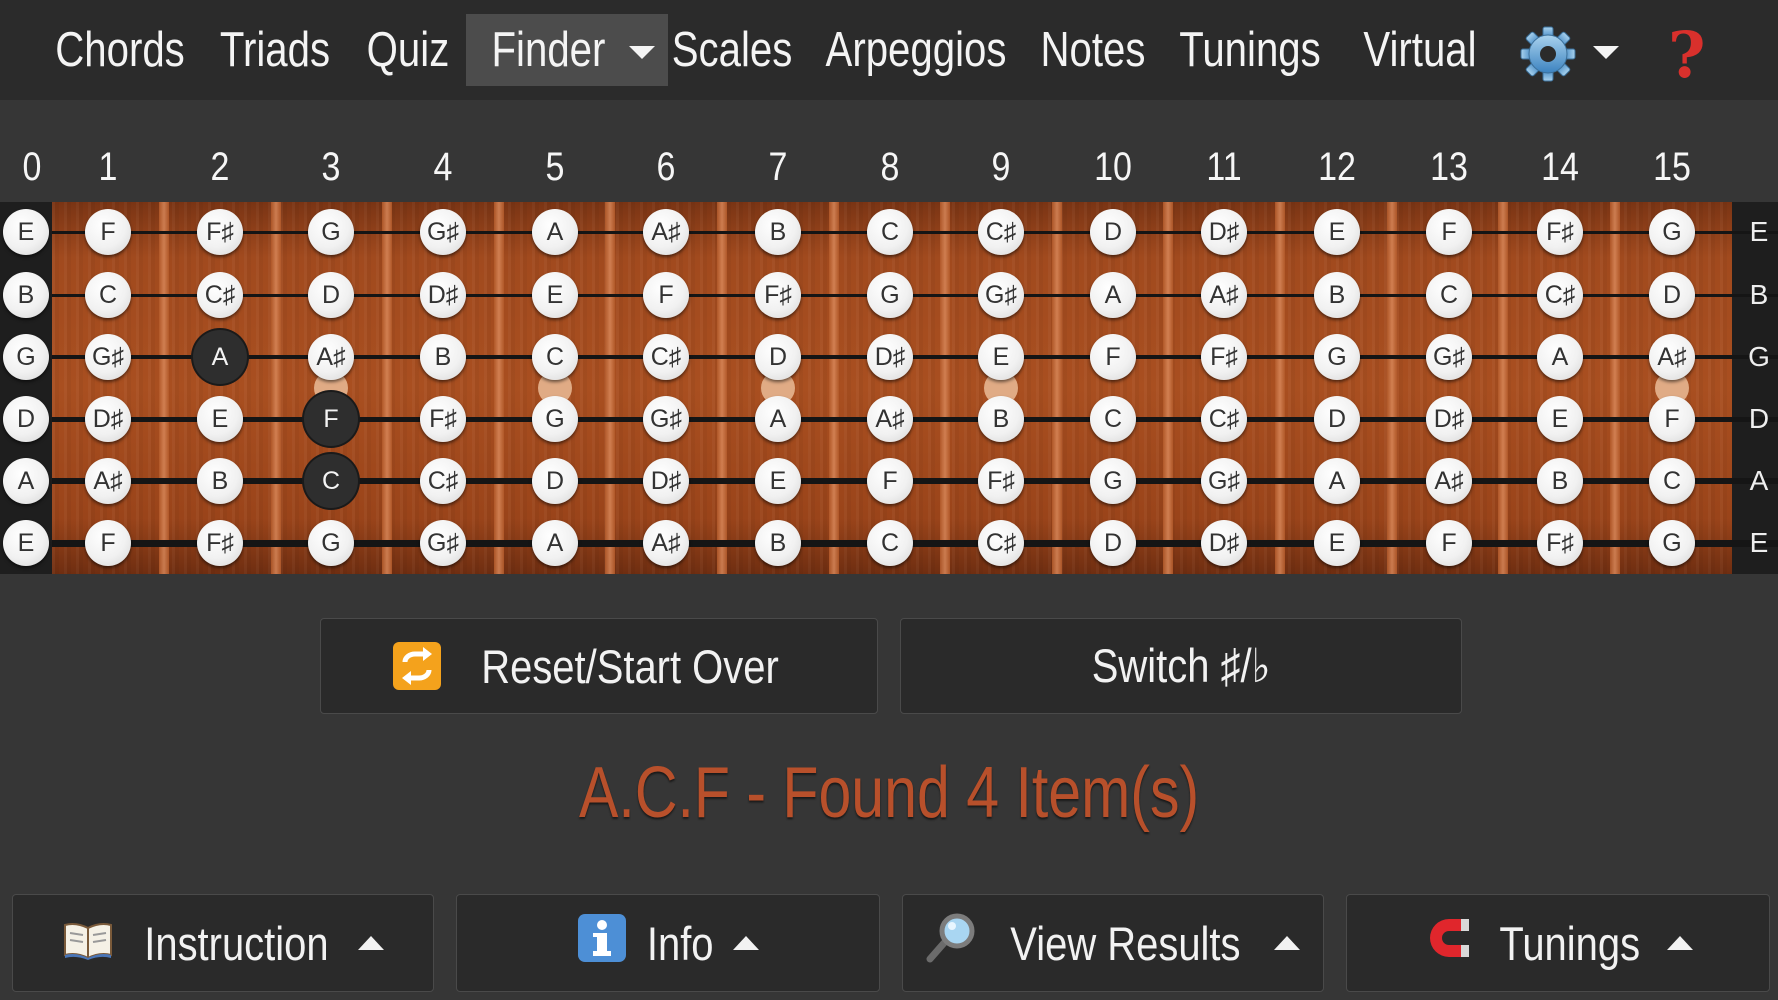  What do you see at coordinates (567, 50) in the screenshot?
I see `nav-item-finder: Finder` at bounding box center [567, 50].